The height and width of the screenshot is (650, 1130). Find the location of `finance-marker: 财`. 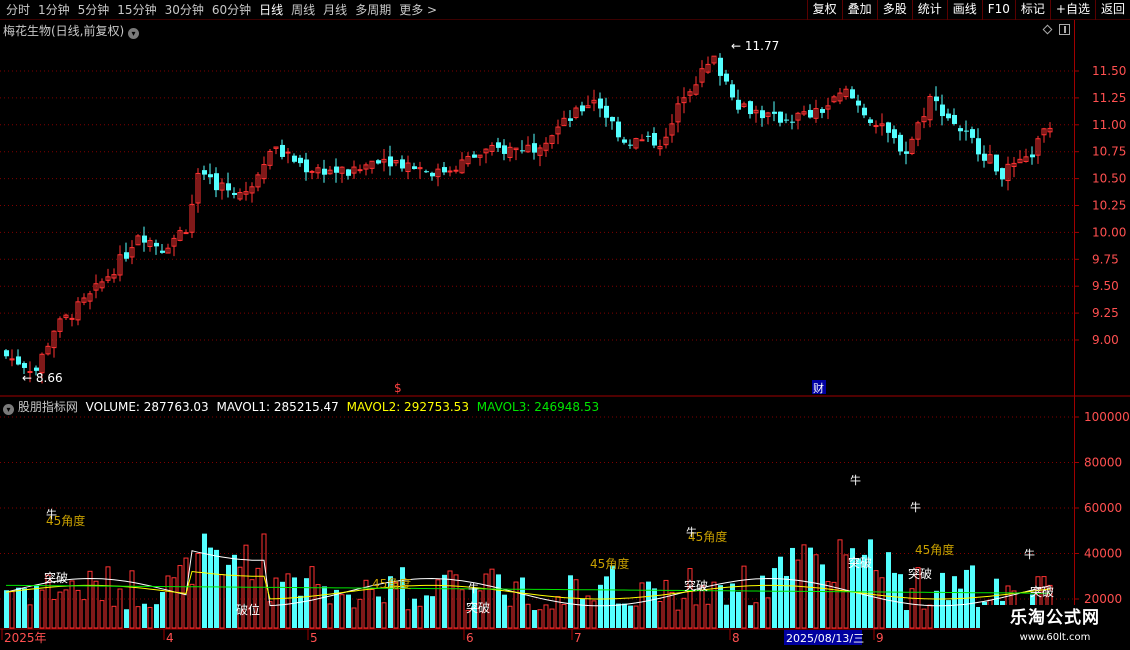

finance-marker: 财 is located at coordinates (818, 388).